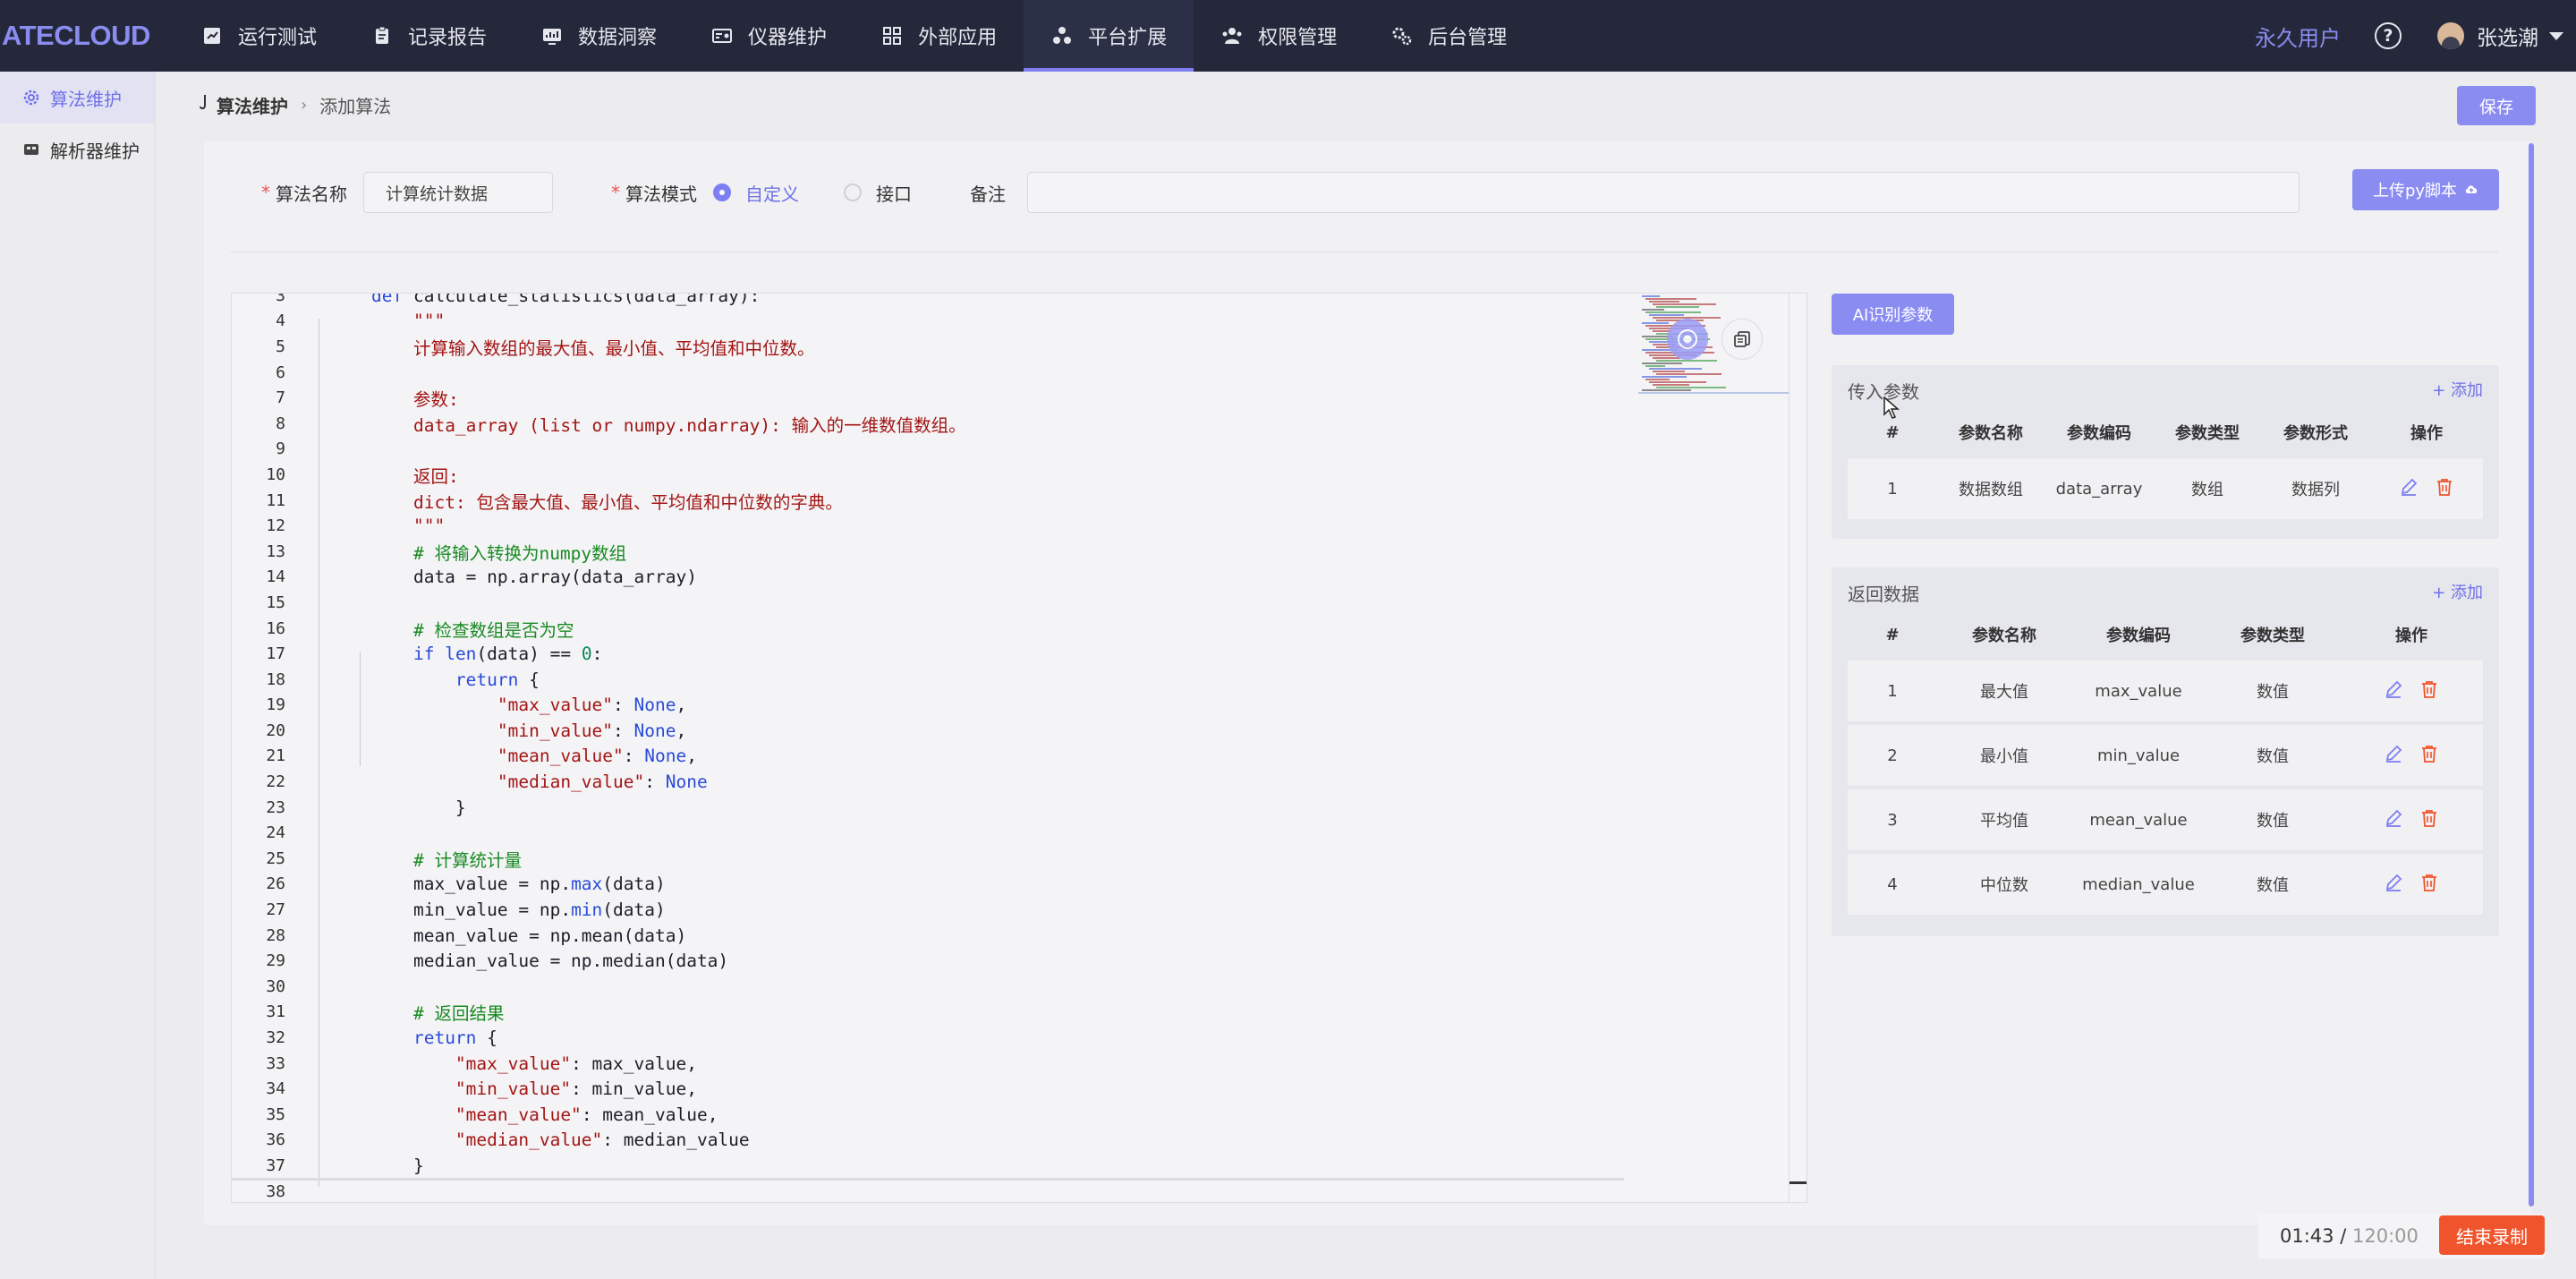  I want to click on code-text: "median_value": median_value, so click(560, 1140).